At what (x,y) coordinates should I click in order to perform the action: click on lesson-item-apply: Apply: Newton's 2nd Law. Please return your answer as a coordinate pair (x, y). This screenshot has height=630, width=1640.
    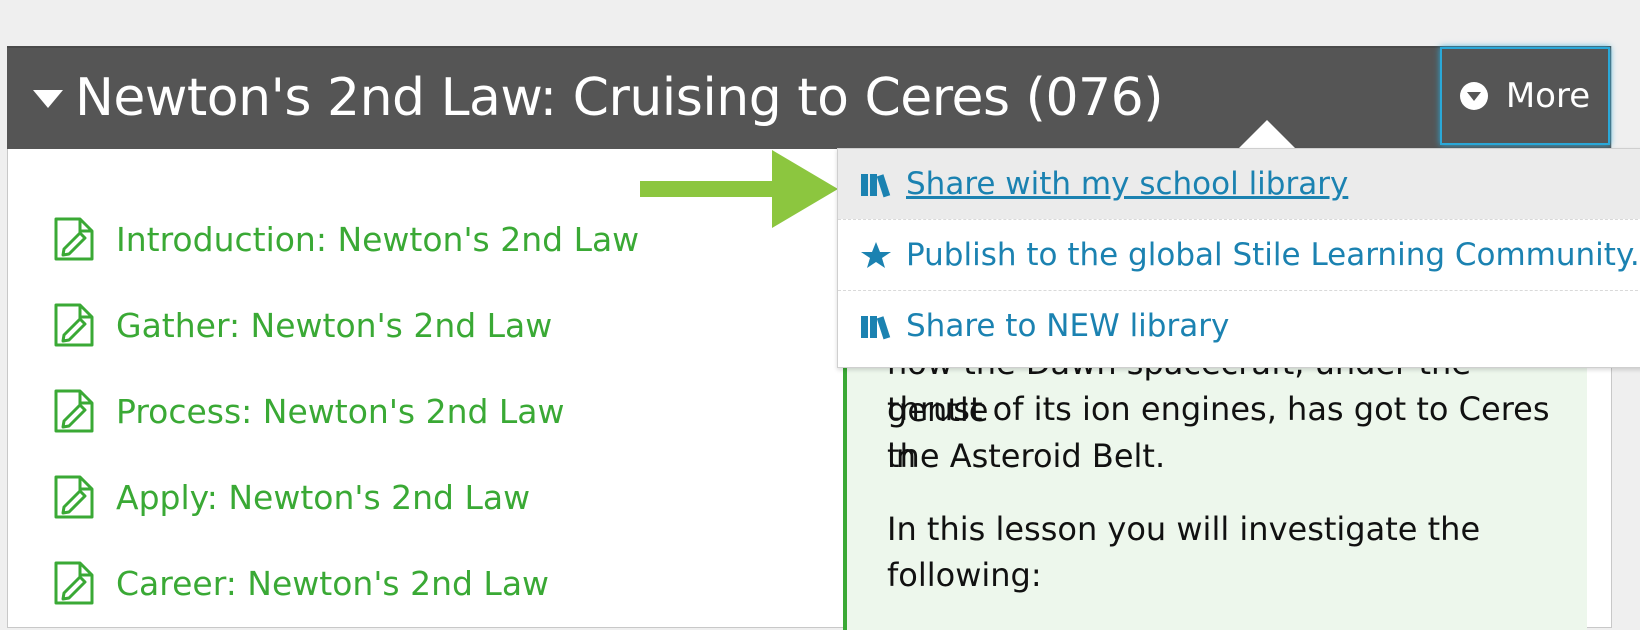
    Looking at the image, I should click on (343, 497).